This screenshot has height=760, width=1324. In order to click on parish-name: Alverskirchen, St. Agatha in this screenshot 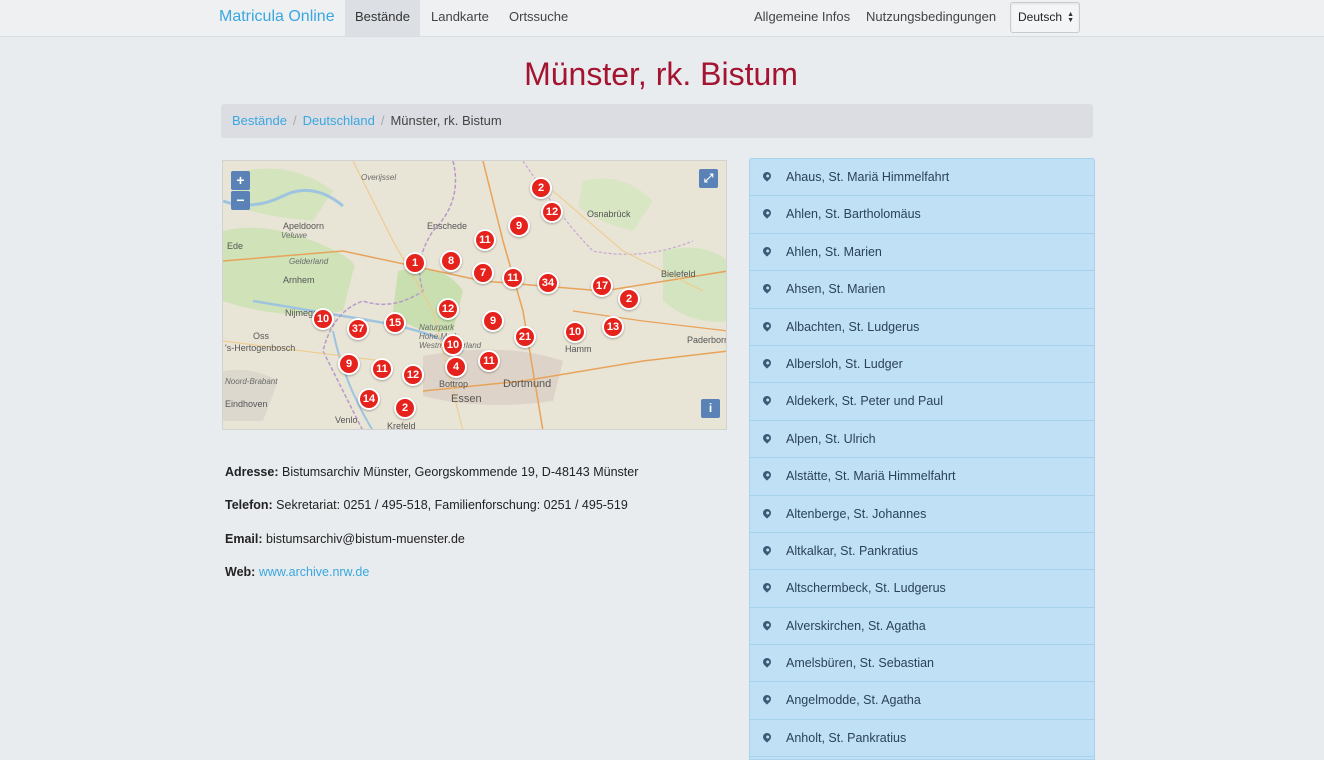, I will do `click(856, 625)`.